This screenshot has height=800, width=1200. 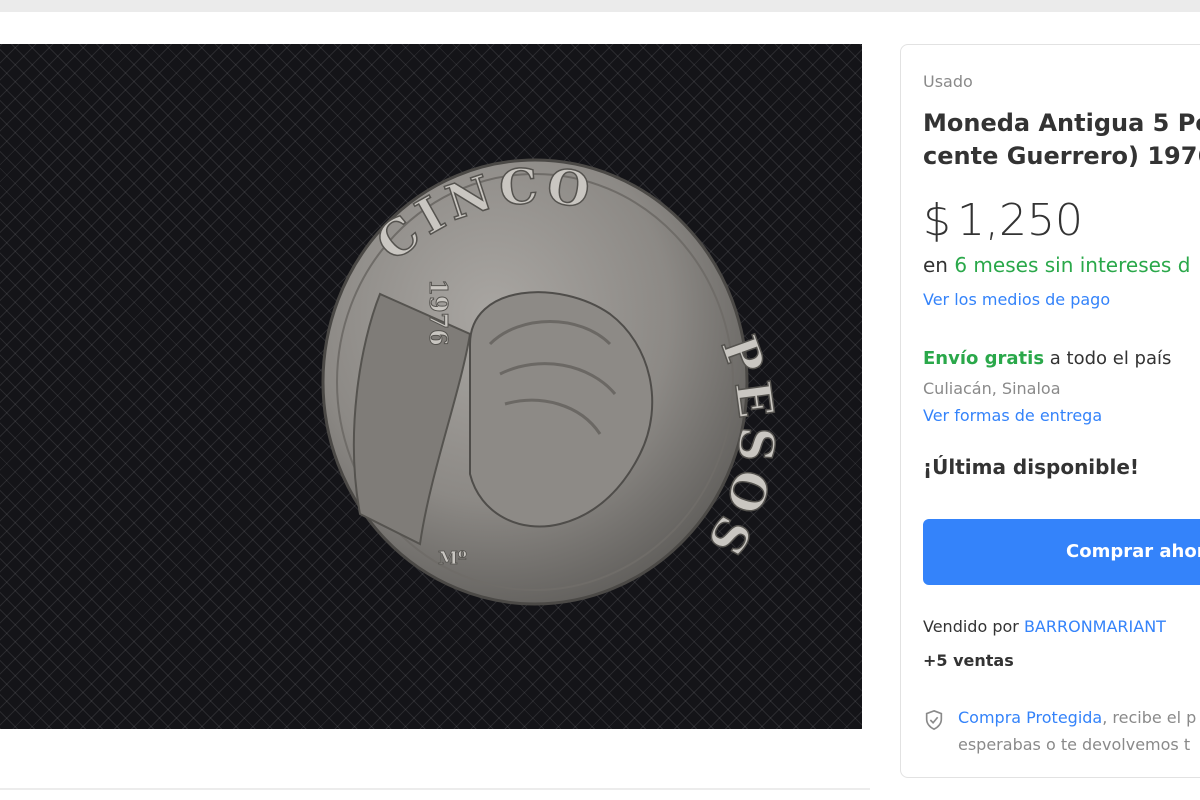 What do you see at coordinates (438, 312) in the screenshot?
I see `coin-year: 1976` at bounding box center [438, 312].